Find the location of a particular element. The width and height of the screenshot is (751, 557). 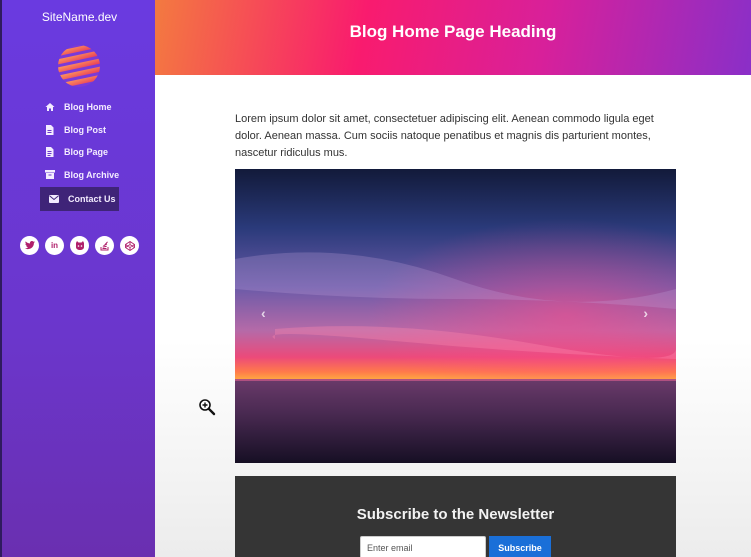

stackoverflow-icon is located at coordinates (104, 245).